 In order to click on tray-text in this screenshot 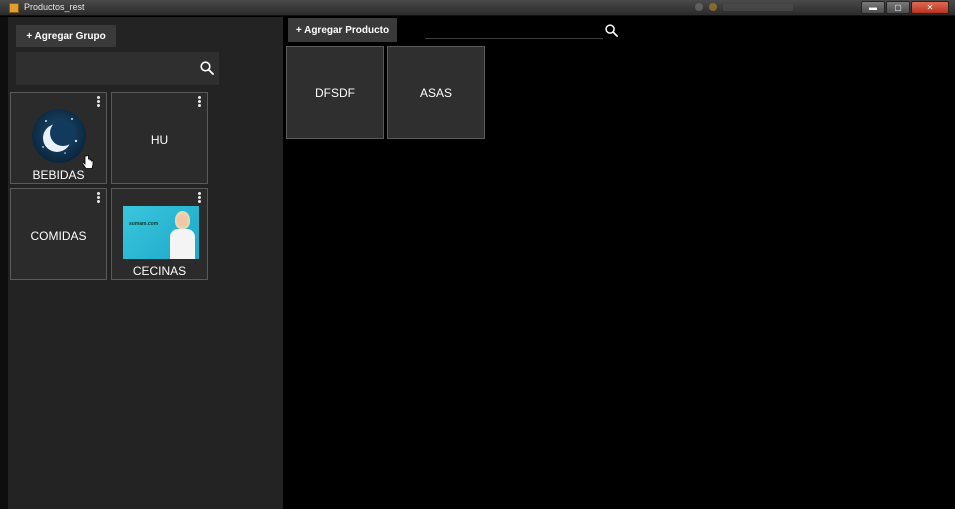, I will do `click(758, 7)`.